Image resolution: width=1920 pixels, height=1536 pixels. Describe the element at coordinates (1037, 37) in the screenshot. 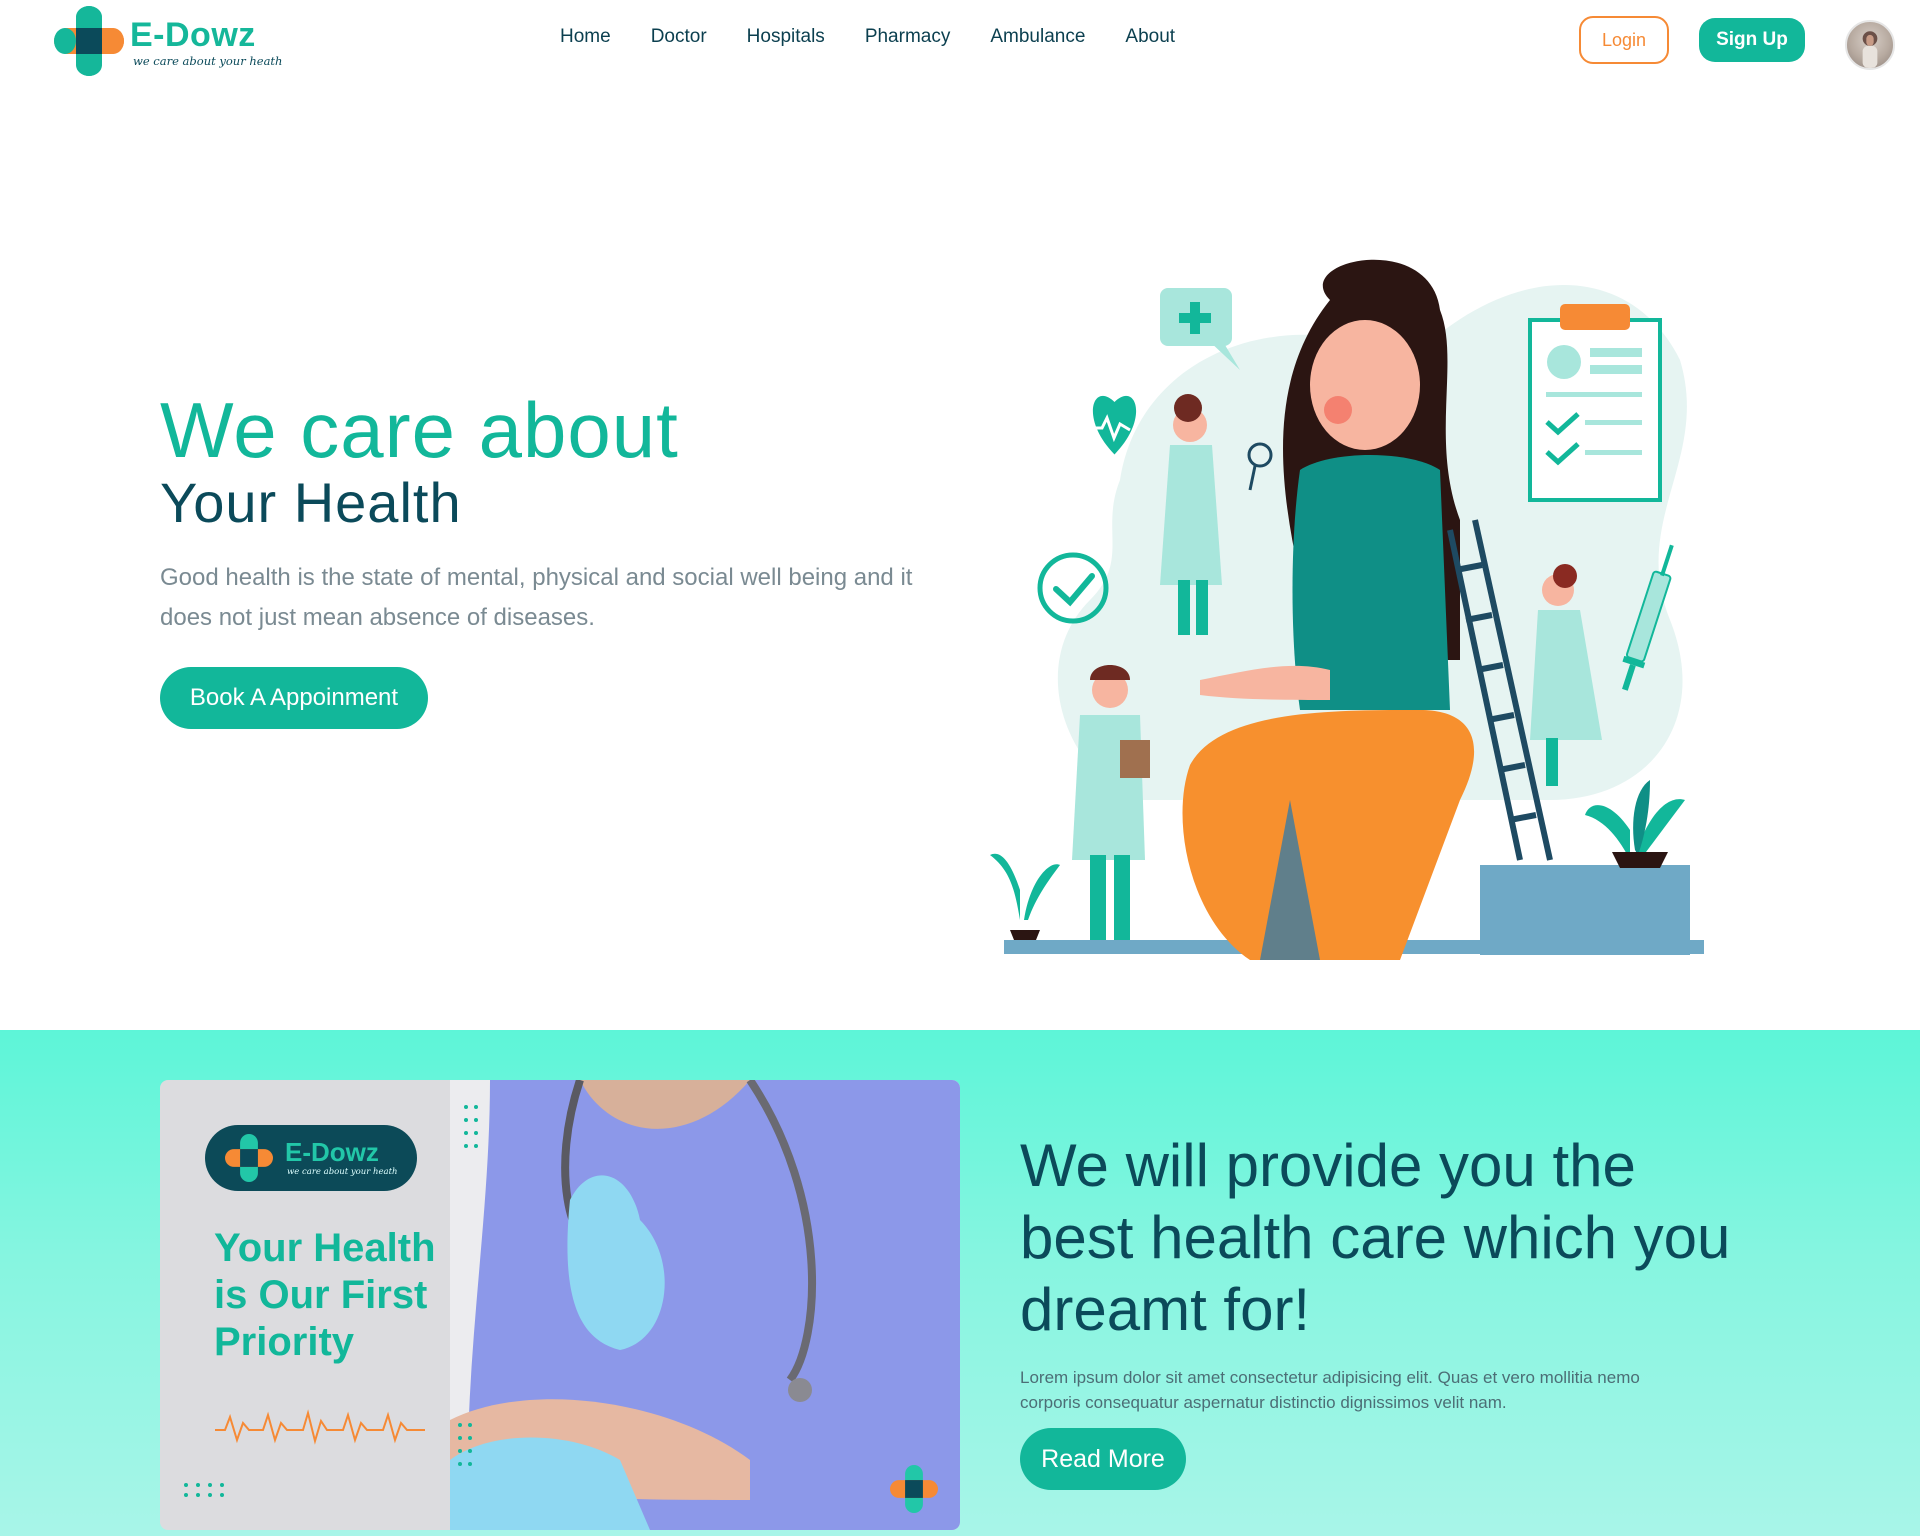

I see `nav-ambulance: Ambulance` at that location.